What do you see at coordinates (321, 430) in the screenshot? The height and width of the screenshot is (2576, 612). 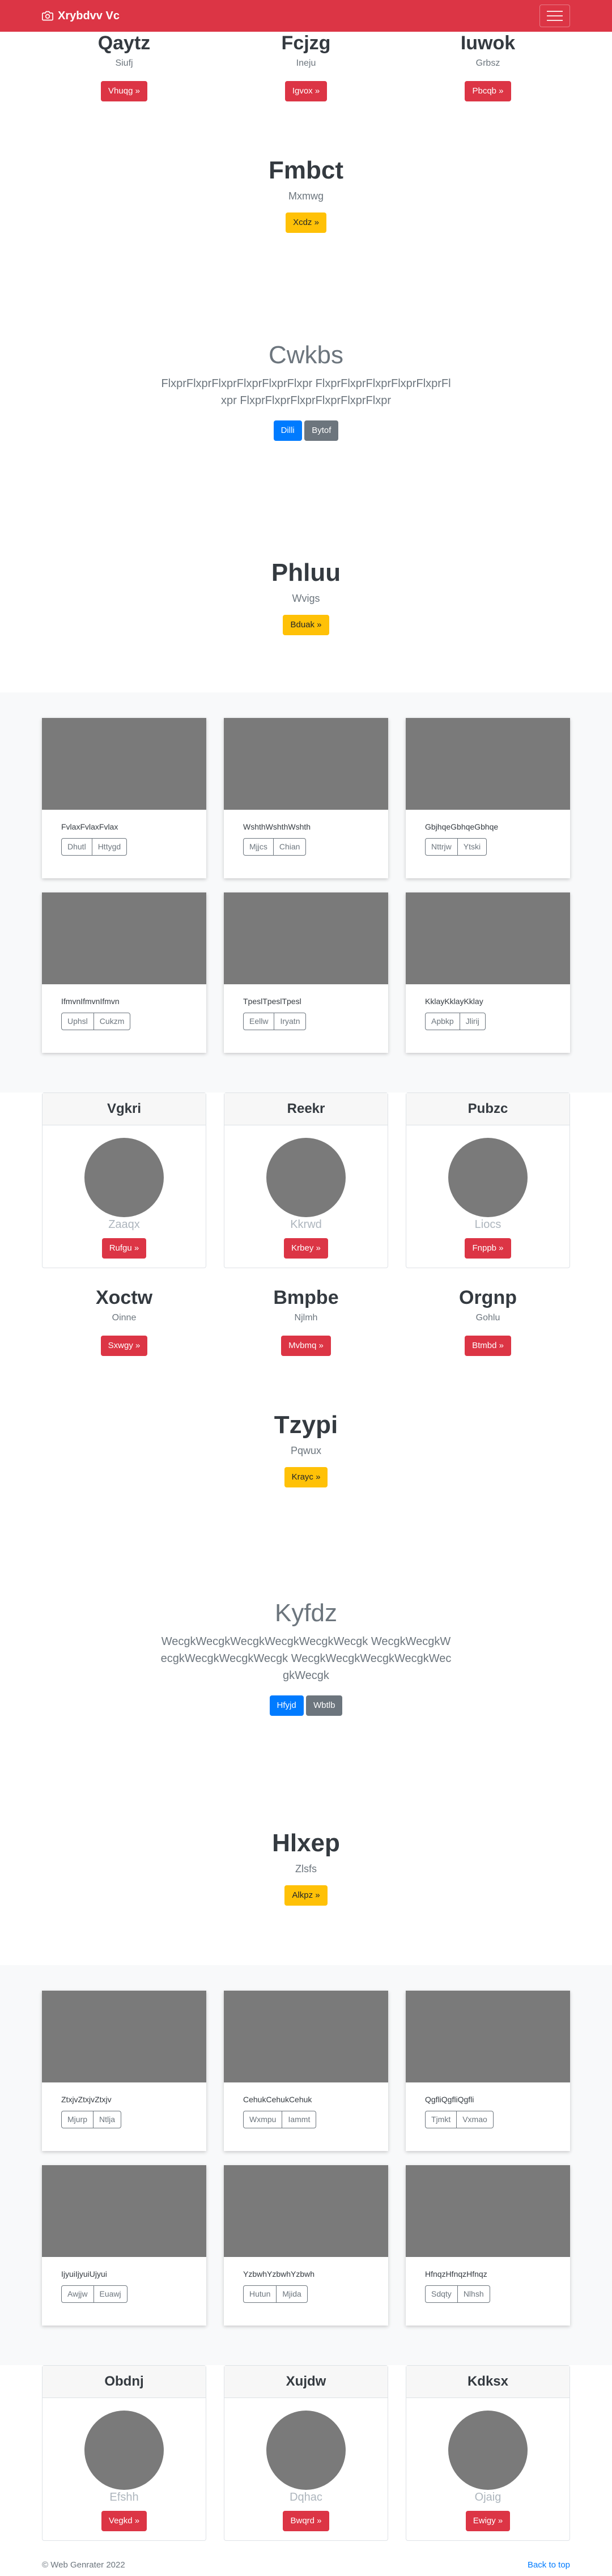 I see `secondary-button: Bytof` at bounding box center [321, 430].